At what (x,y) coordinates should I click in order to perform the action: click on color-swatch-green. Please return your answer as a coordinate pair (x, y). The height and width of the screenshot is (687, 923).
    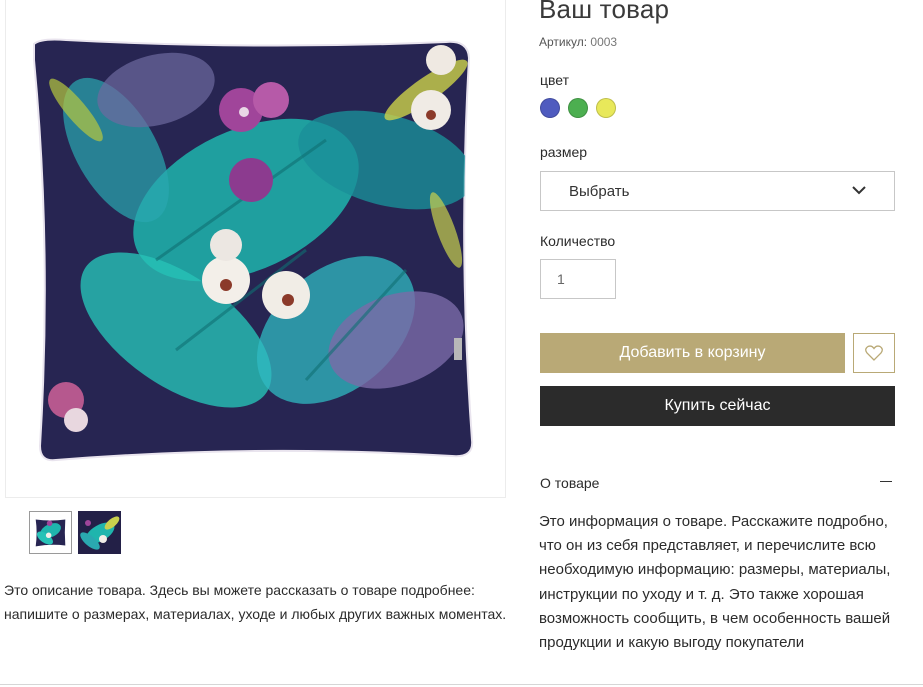
    Looking at the image, I should click on (578, 108).